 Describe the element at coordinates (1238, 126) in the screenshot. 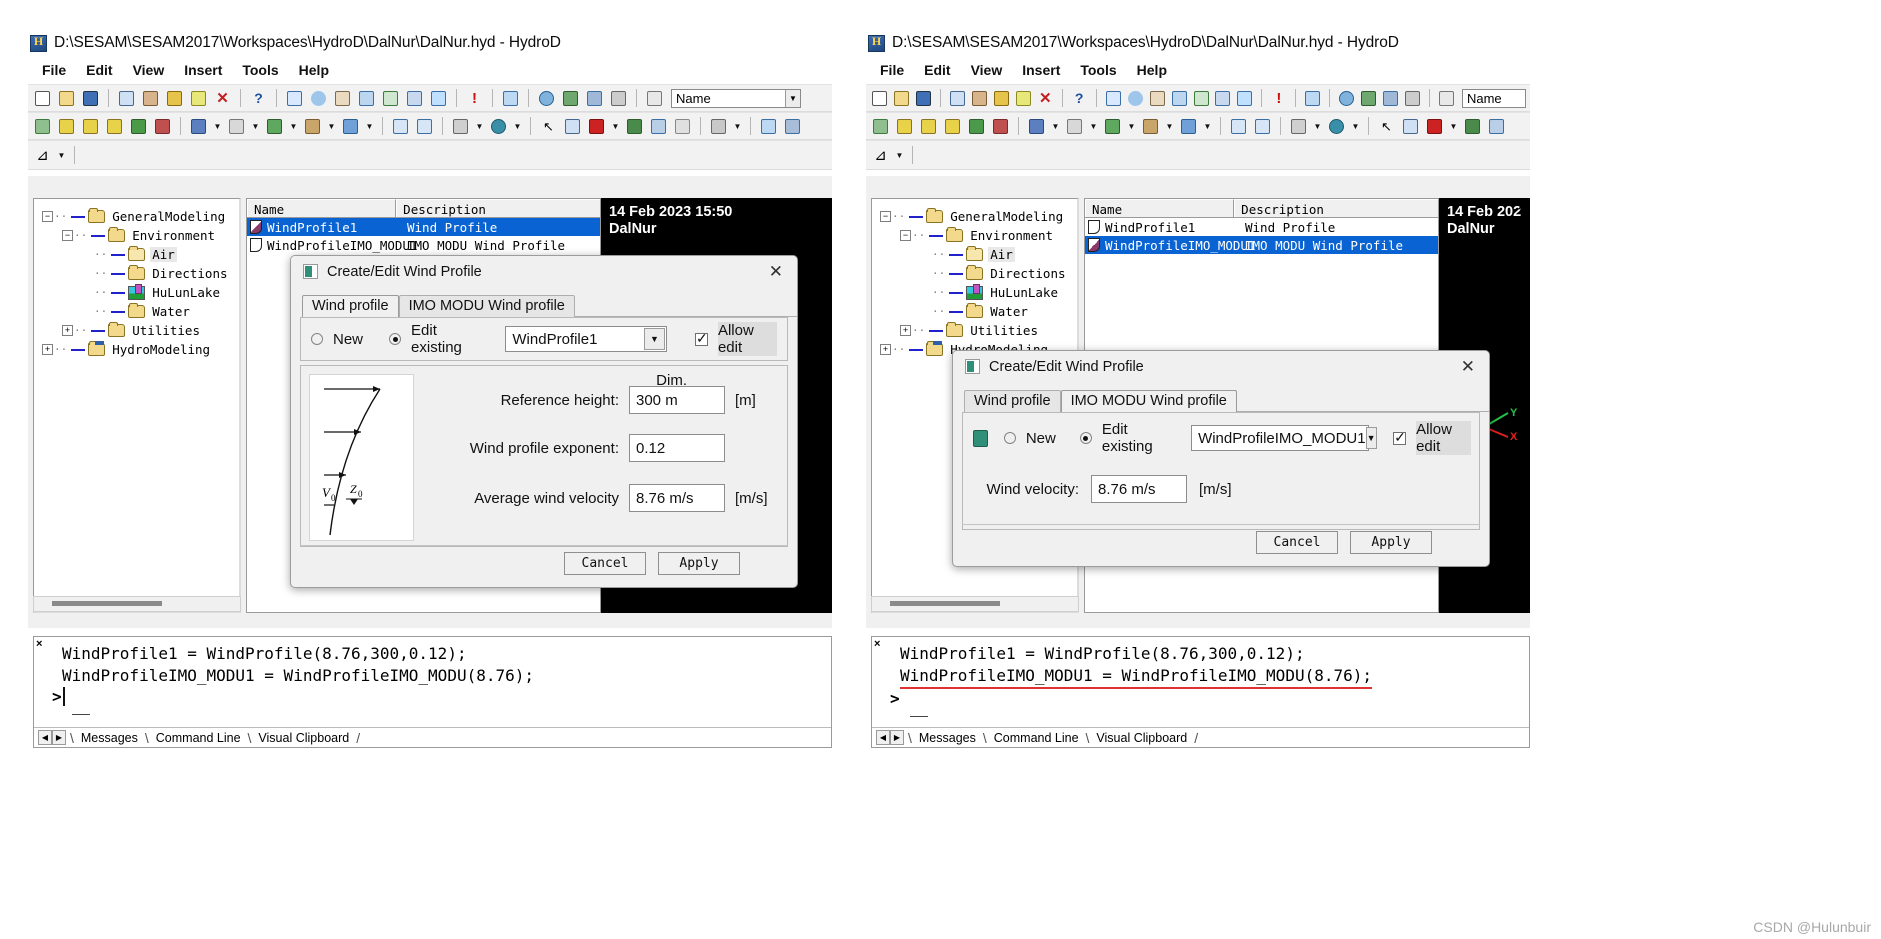

I see `grid-icon` at that location.